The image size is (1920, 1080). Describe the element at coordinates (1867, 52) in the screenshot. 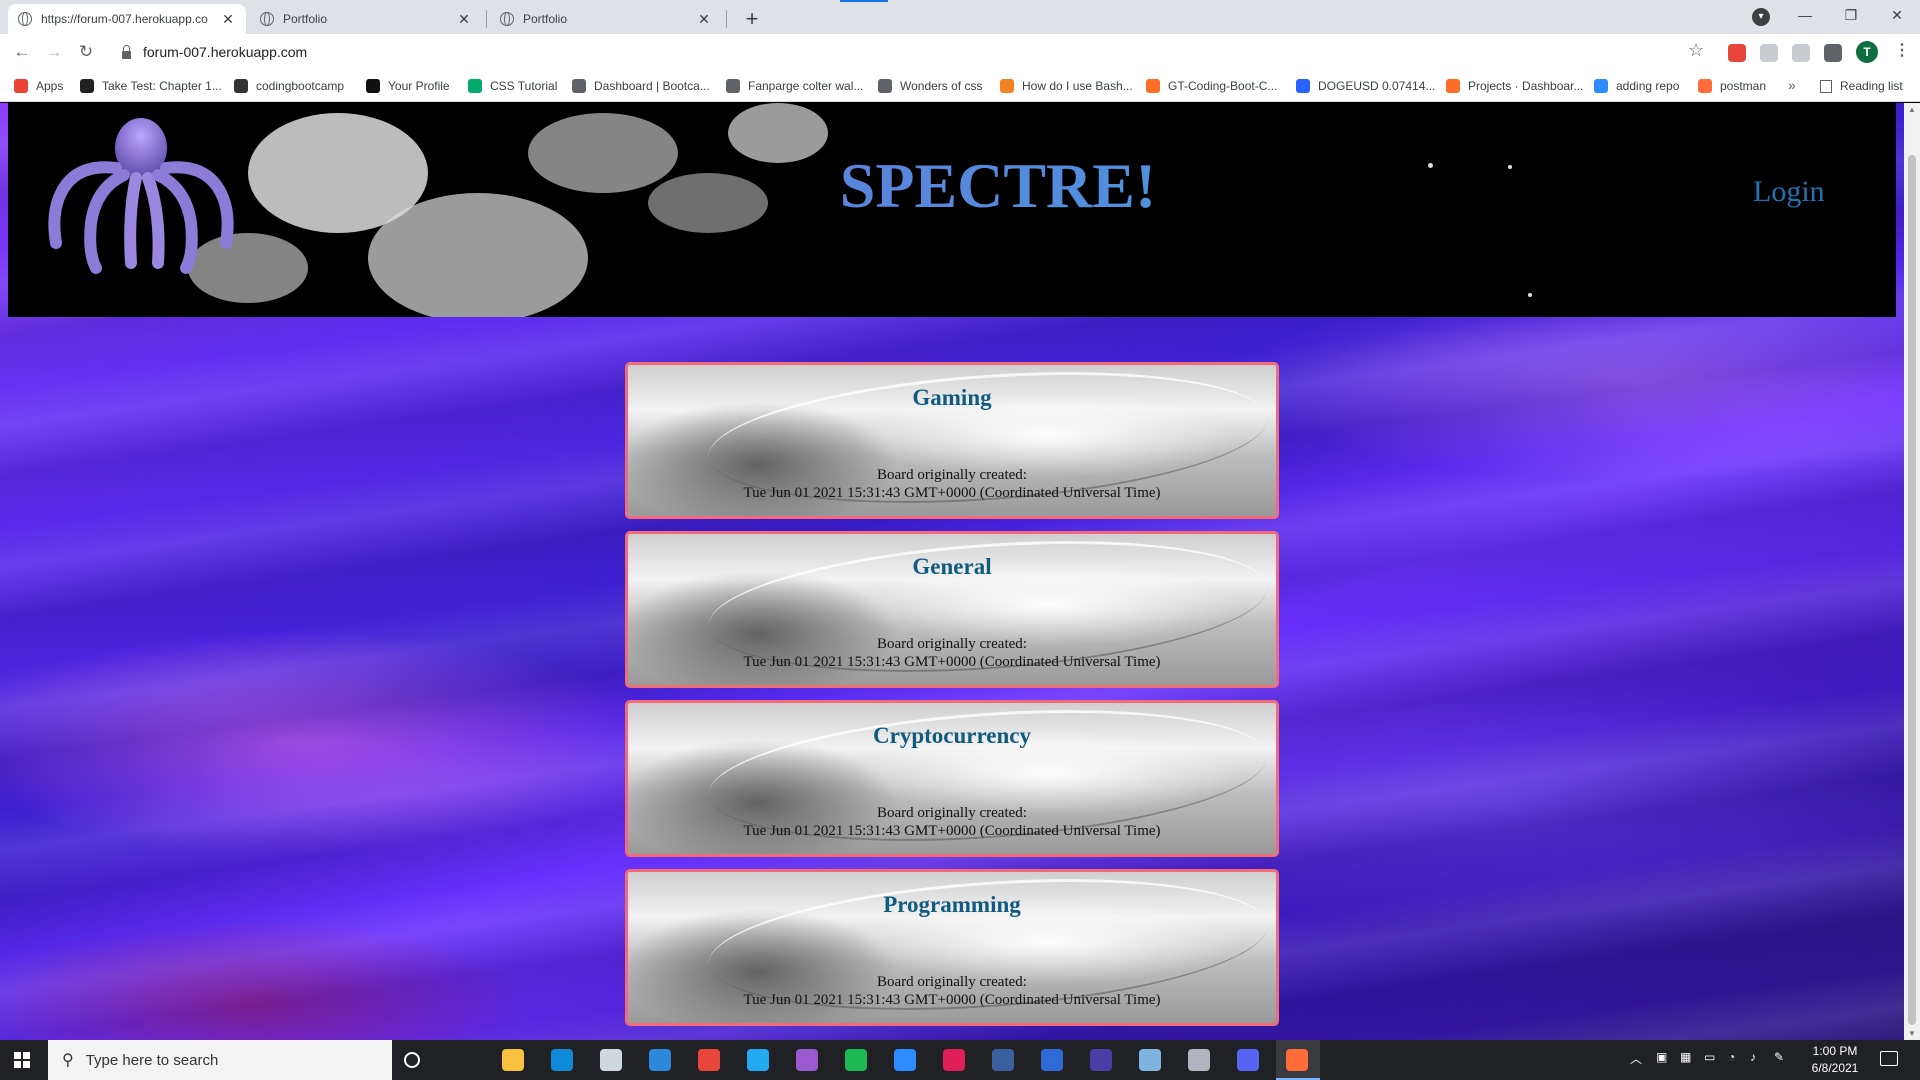

I see `profile-avatar: T` at that location.